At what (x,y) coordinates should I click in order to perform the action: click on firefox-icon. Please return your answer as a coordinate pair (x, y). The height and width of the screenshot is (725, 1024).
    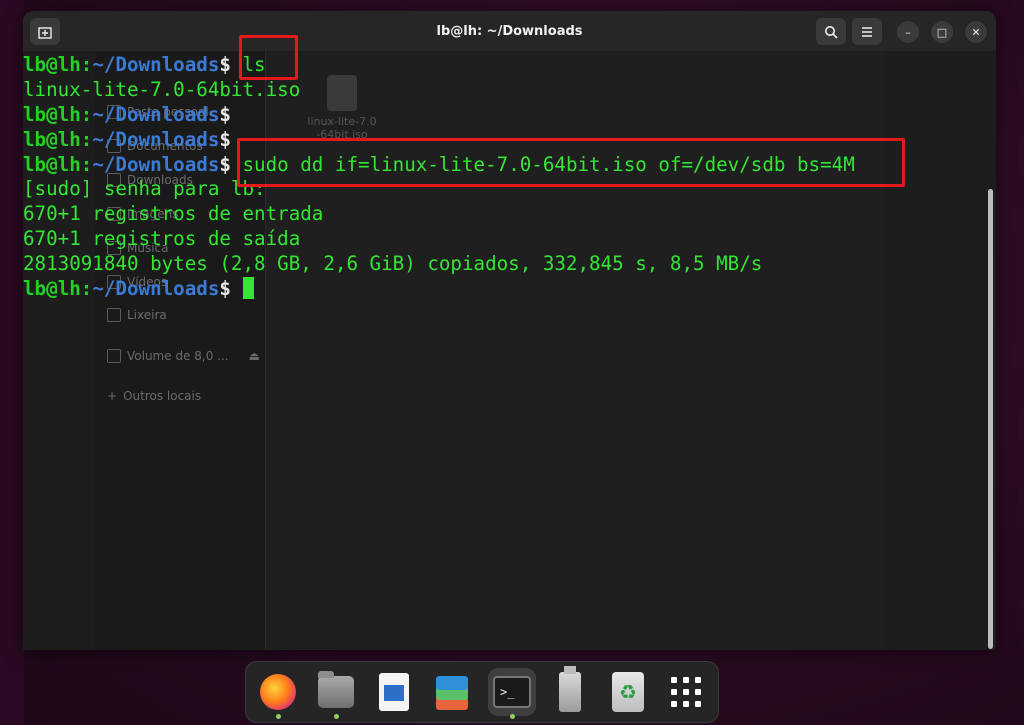
    Looking at the image, I should click on (278, 692).